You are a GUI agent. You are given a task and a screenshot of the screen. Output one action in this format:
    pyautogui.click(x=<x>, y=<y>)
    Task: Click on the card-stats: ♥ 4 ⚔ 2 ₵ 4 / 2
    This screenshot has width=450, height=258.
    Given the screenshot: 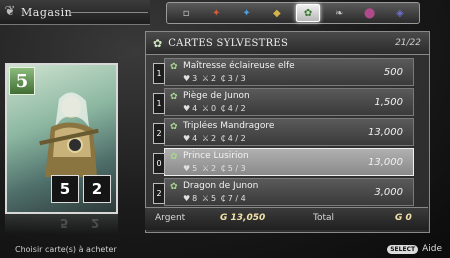 What is the action you would take?
    pyautogui.click(x=214, y=138)
    